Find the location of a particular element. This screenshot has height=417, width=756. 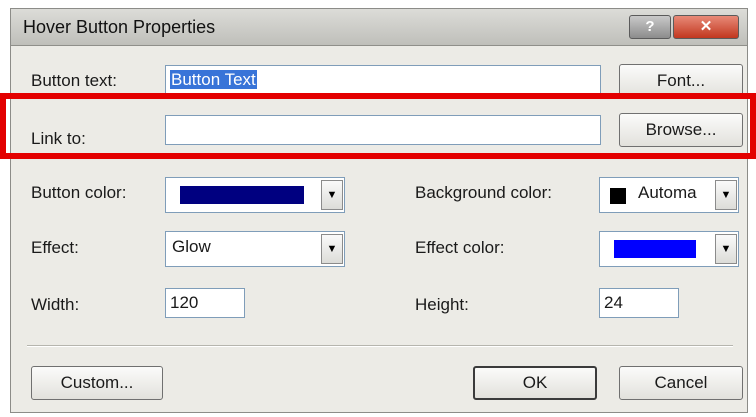

effect-dropdown-arrow: ▼ is located at coordinates (332, 249).